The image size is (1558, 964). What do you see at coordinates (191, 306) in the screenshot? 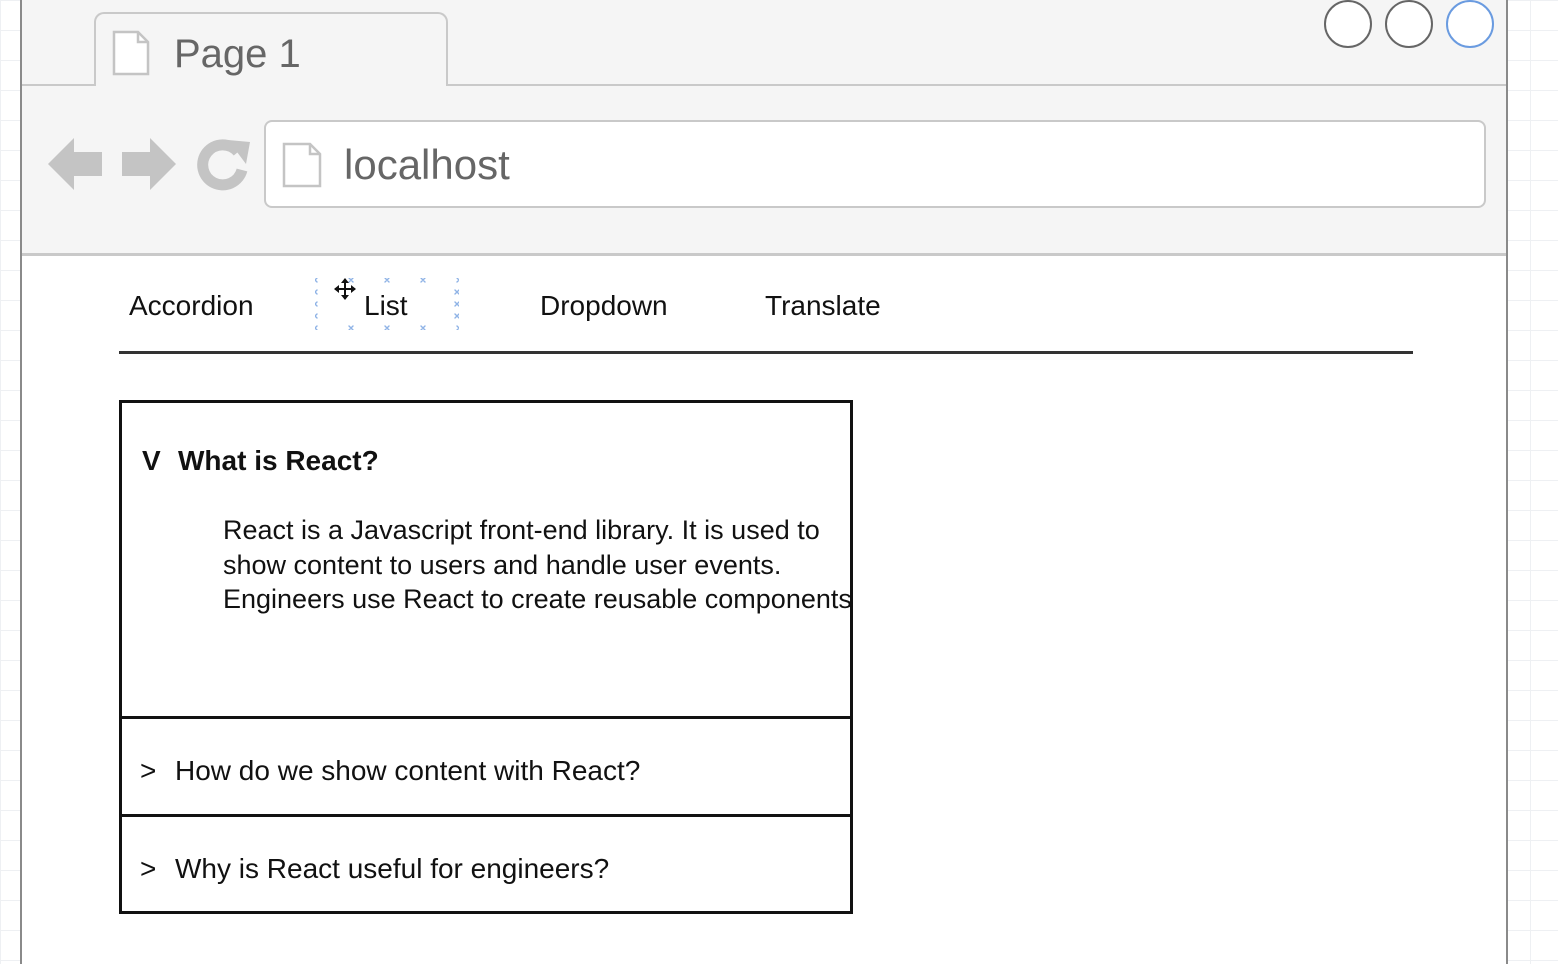
I see `menu-item-accordion: Accordion` at bounding box center [191, 306].